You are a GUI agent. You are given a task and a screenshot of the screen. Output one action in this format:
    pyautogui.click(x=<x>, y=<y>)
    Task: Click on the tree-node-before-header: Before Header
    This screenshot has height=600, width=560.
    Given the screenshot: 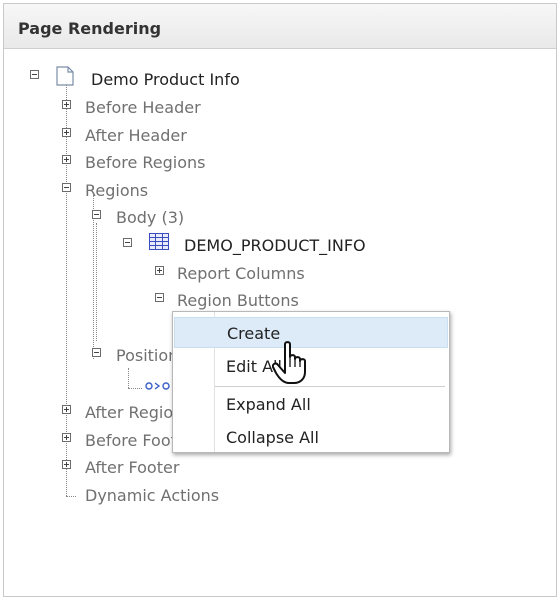 What is the action you would take?
    pyautogui.click(x=143, y=107)
    